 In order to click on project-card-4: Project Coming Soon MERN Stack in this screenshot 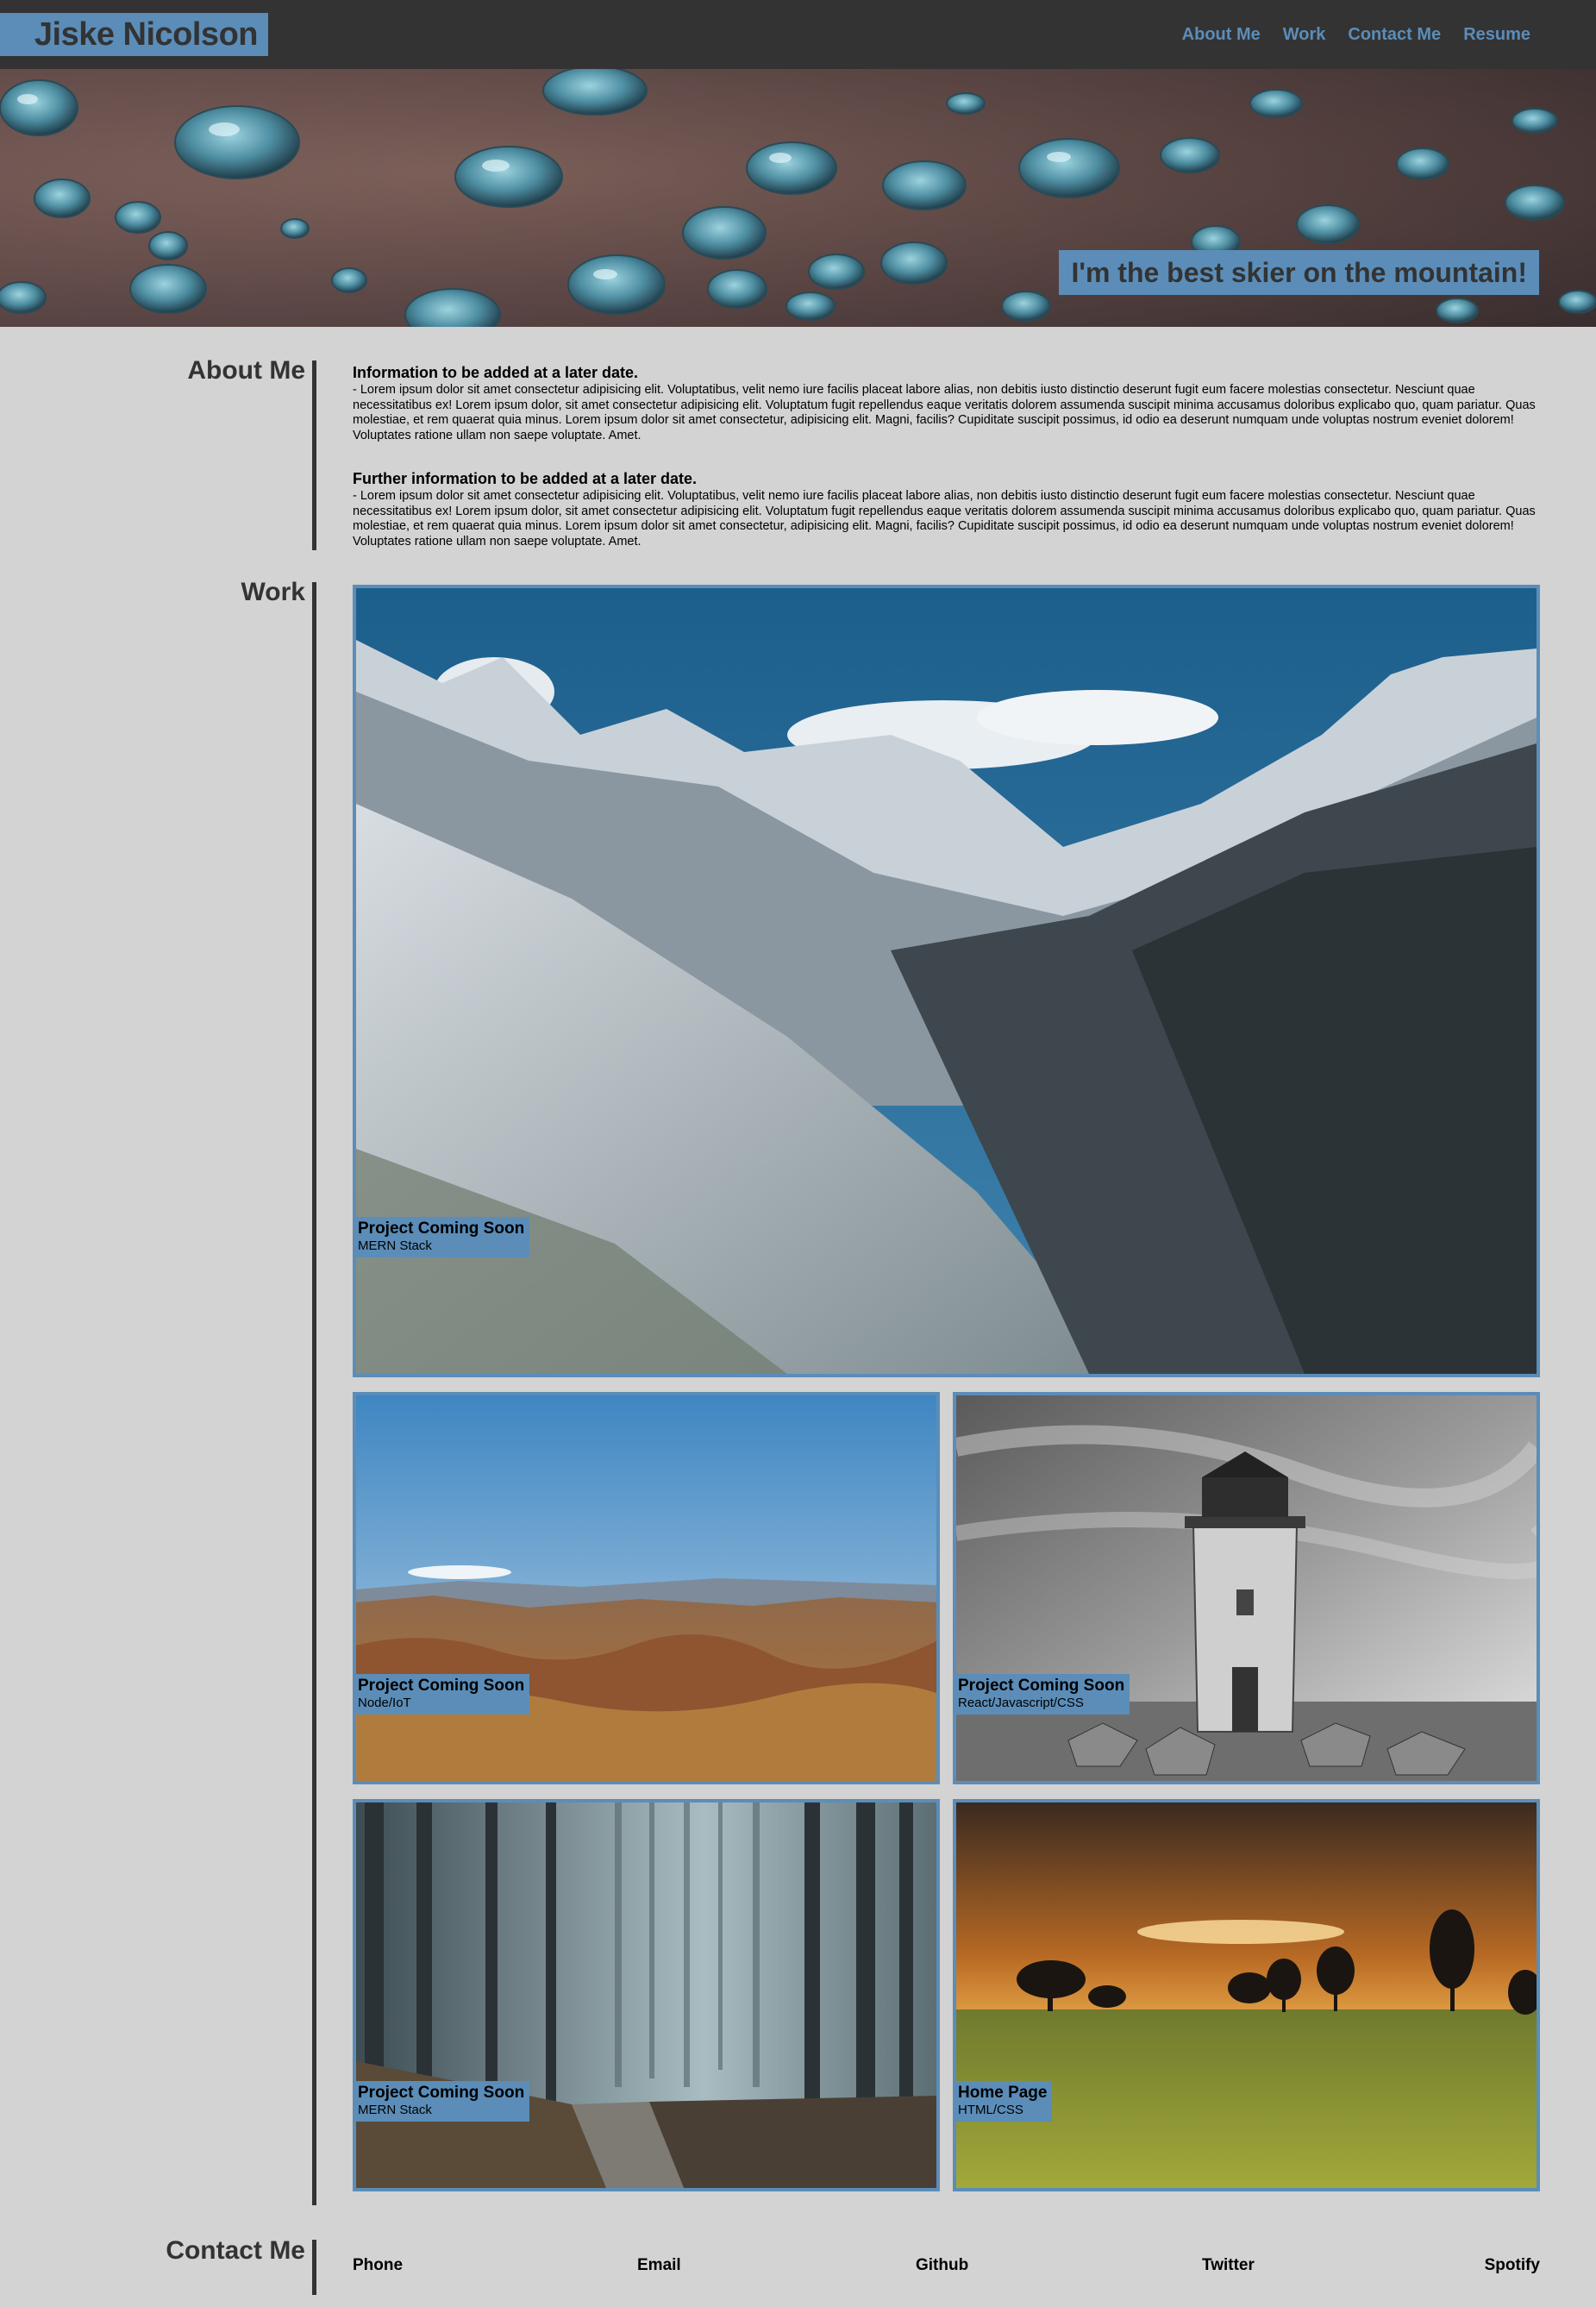, I will do `click(646, 1995)`.